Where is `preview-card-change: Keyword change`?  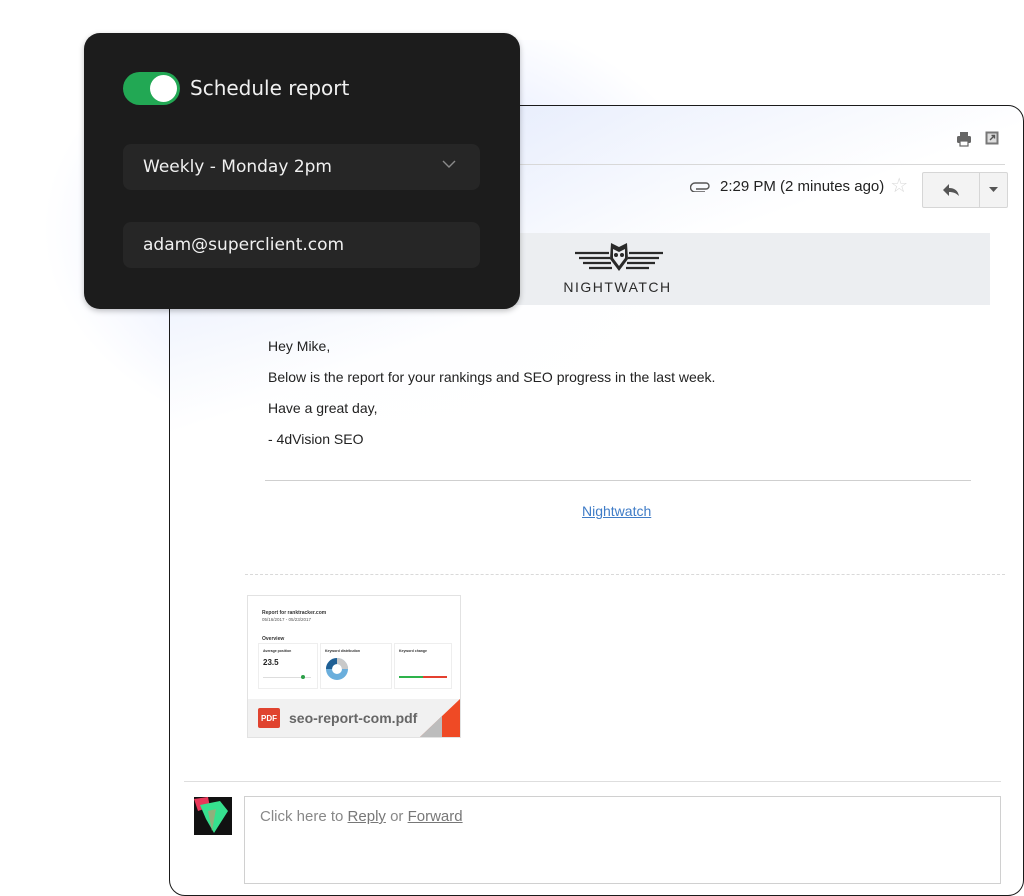
preview-card-change: Keyword change is located at coordinates (423, 666).